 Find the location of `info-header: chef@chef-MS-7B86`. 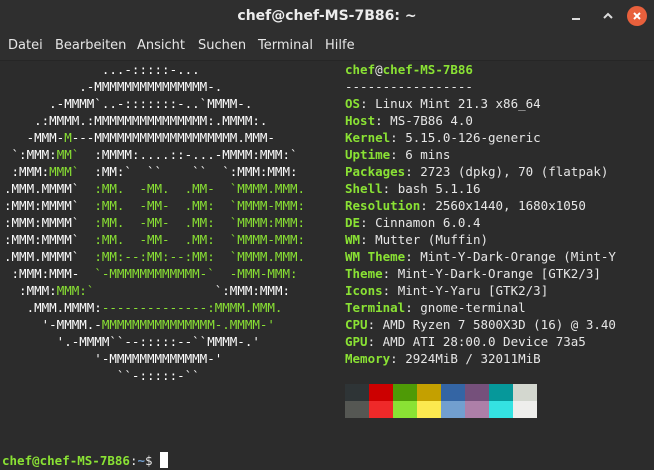

info-header: chef@chef-MS-7B86 is located at coordinates (409, 69).